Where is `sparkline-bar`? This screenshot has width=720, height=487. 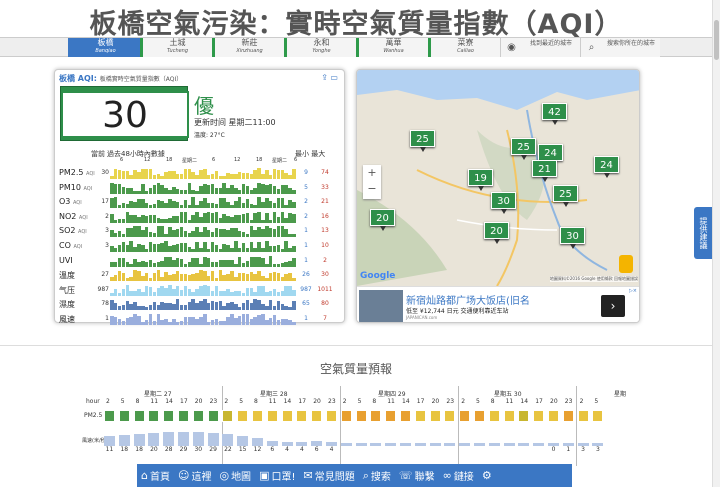 sparkline-bar is located at coordinates (294, 205).